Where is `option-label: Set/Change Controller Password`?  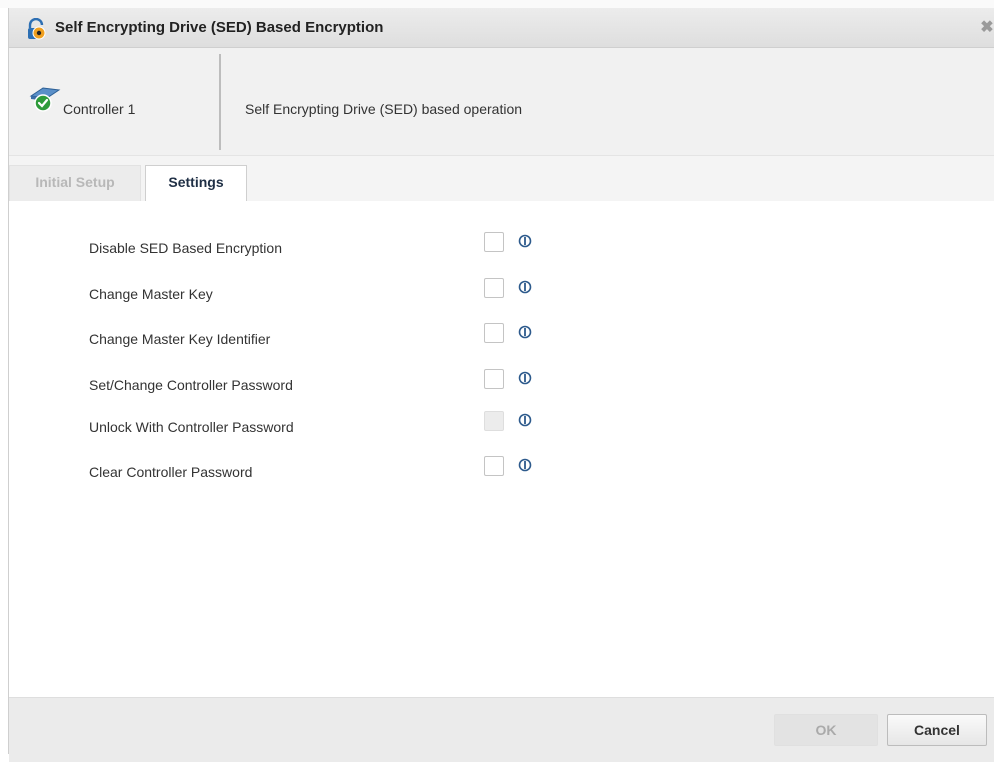
option-label: Set/Change Controller Password is located at coordinates (191, 385).